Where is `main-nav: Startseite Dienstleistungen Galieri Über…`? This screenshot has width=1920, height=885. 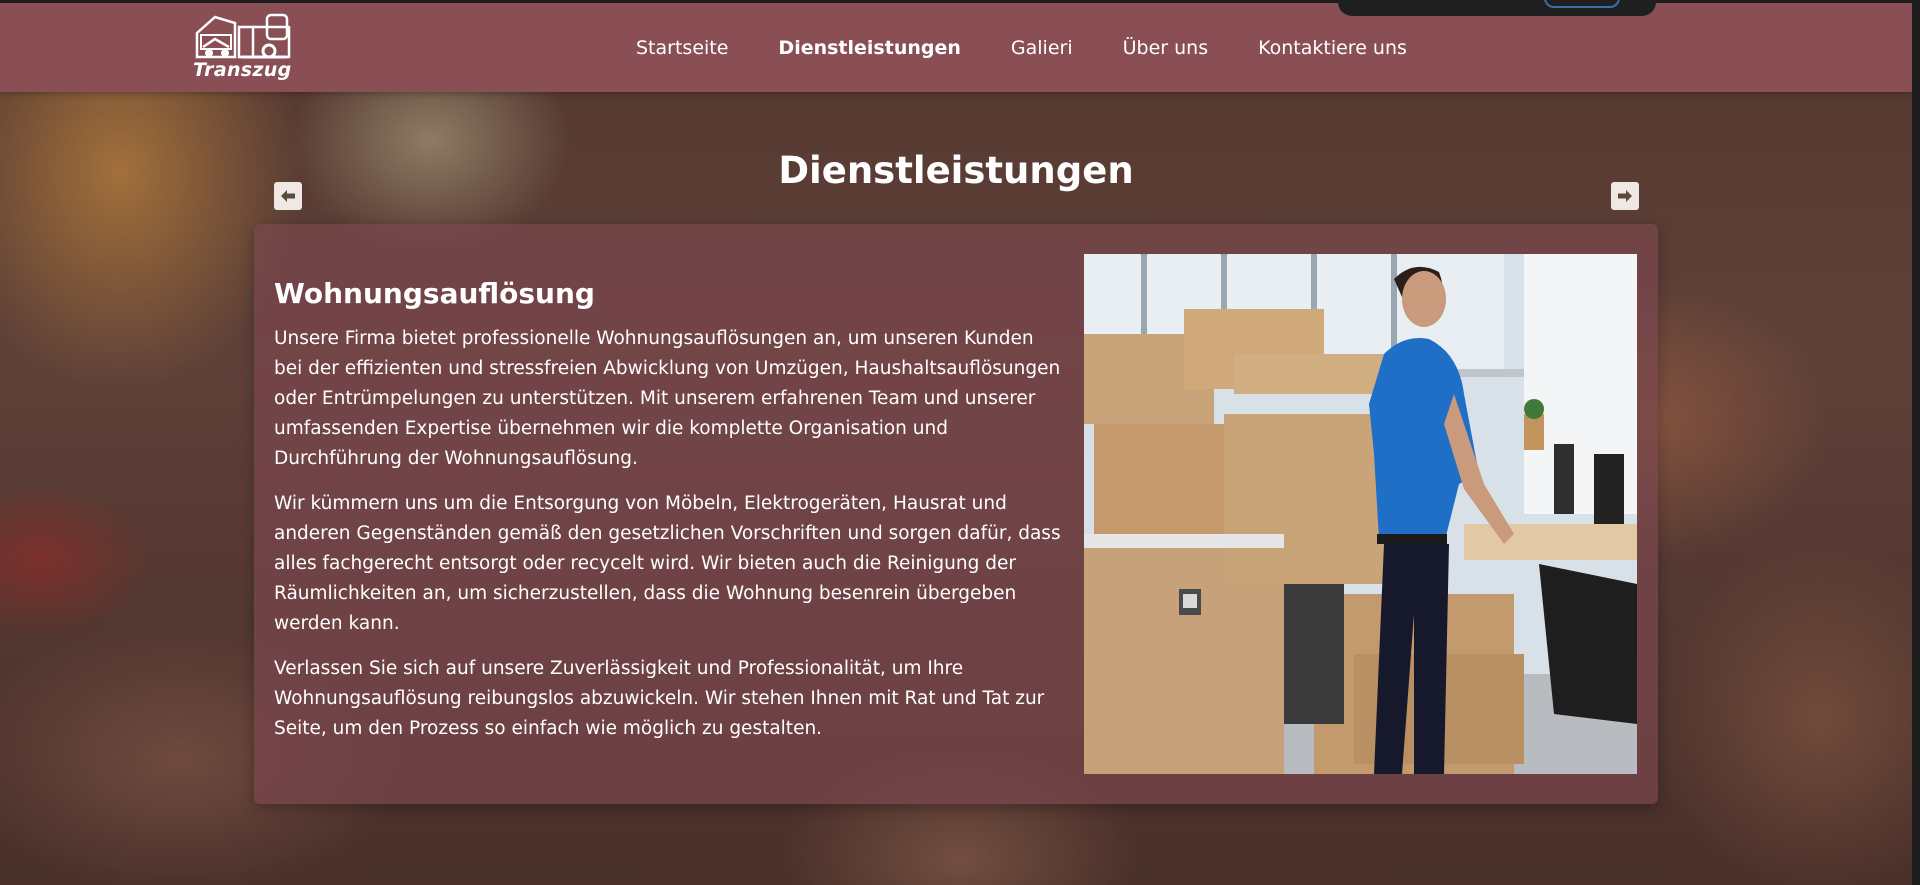 main-nav: Startseite Dienstleistungen Galieri Über… is located at coordinates (1046, 47).